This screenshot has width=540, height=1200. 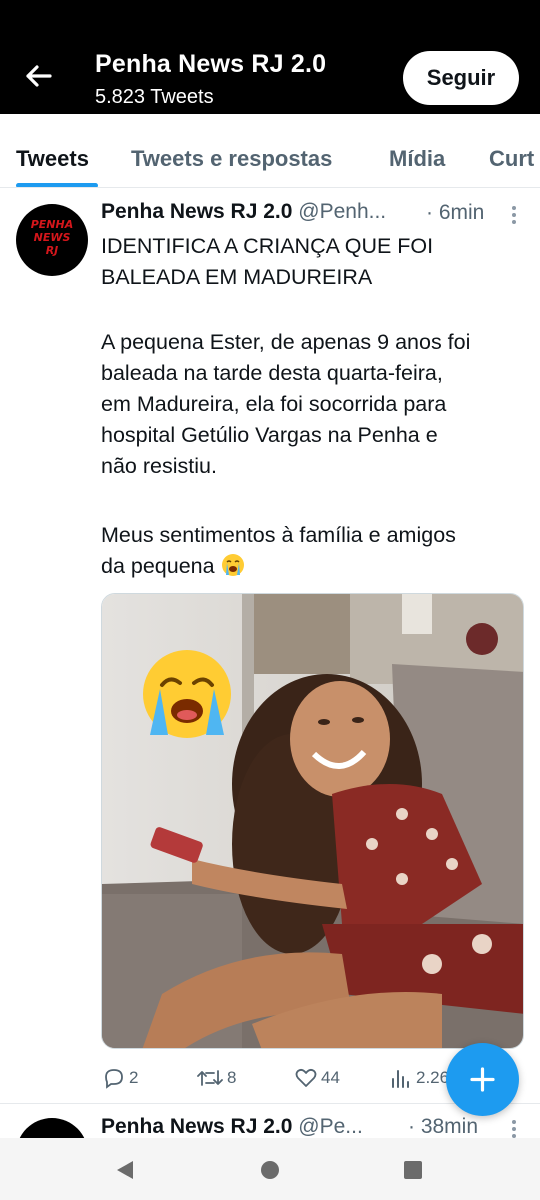 I want to click on compose-tweet-button, so click(x=482, y=1079).